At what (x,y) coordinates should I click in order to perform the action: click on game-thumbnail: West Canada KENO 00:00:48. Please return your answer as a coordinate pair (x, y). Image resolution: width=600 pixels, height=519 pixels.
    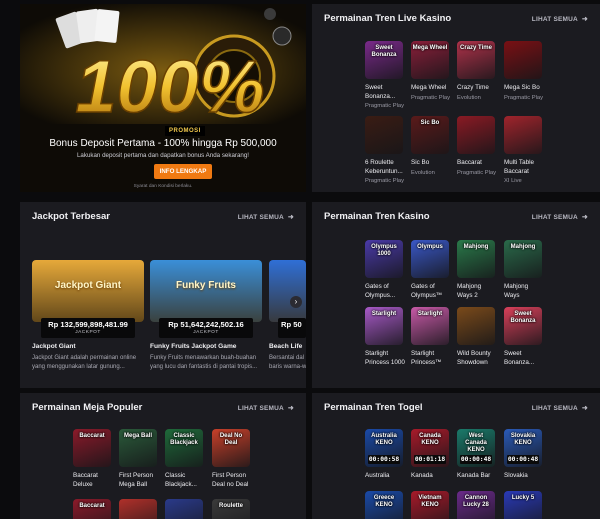
    Looking at the image, I should click on (476, 448).